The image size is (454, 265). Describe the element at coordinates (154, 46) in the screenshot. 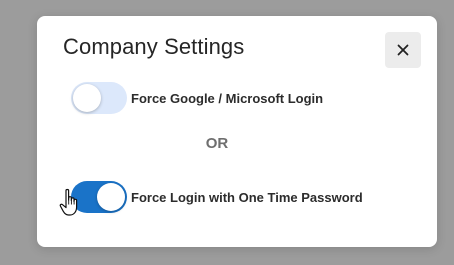

I see `dialog-title: Company Settings` at that location.